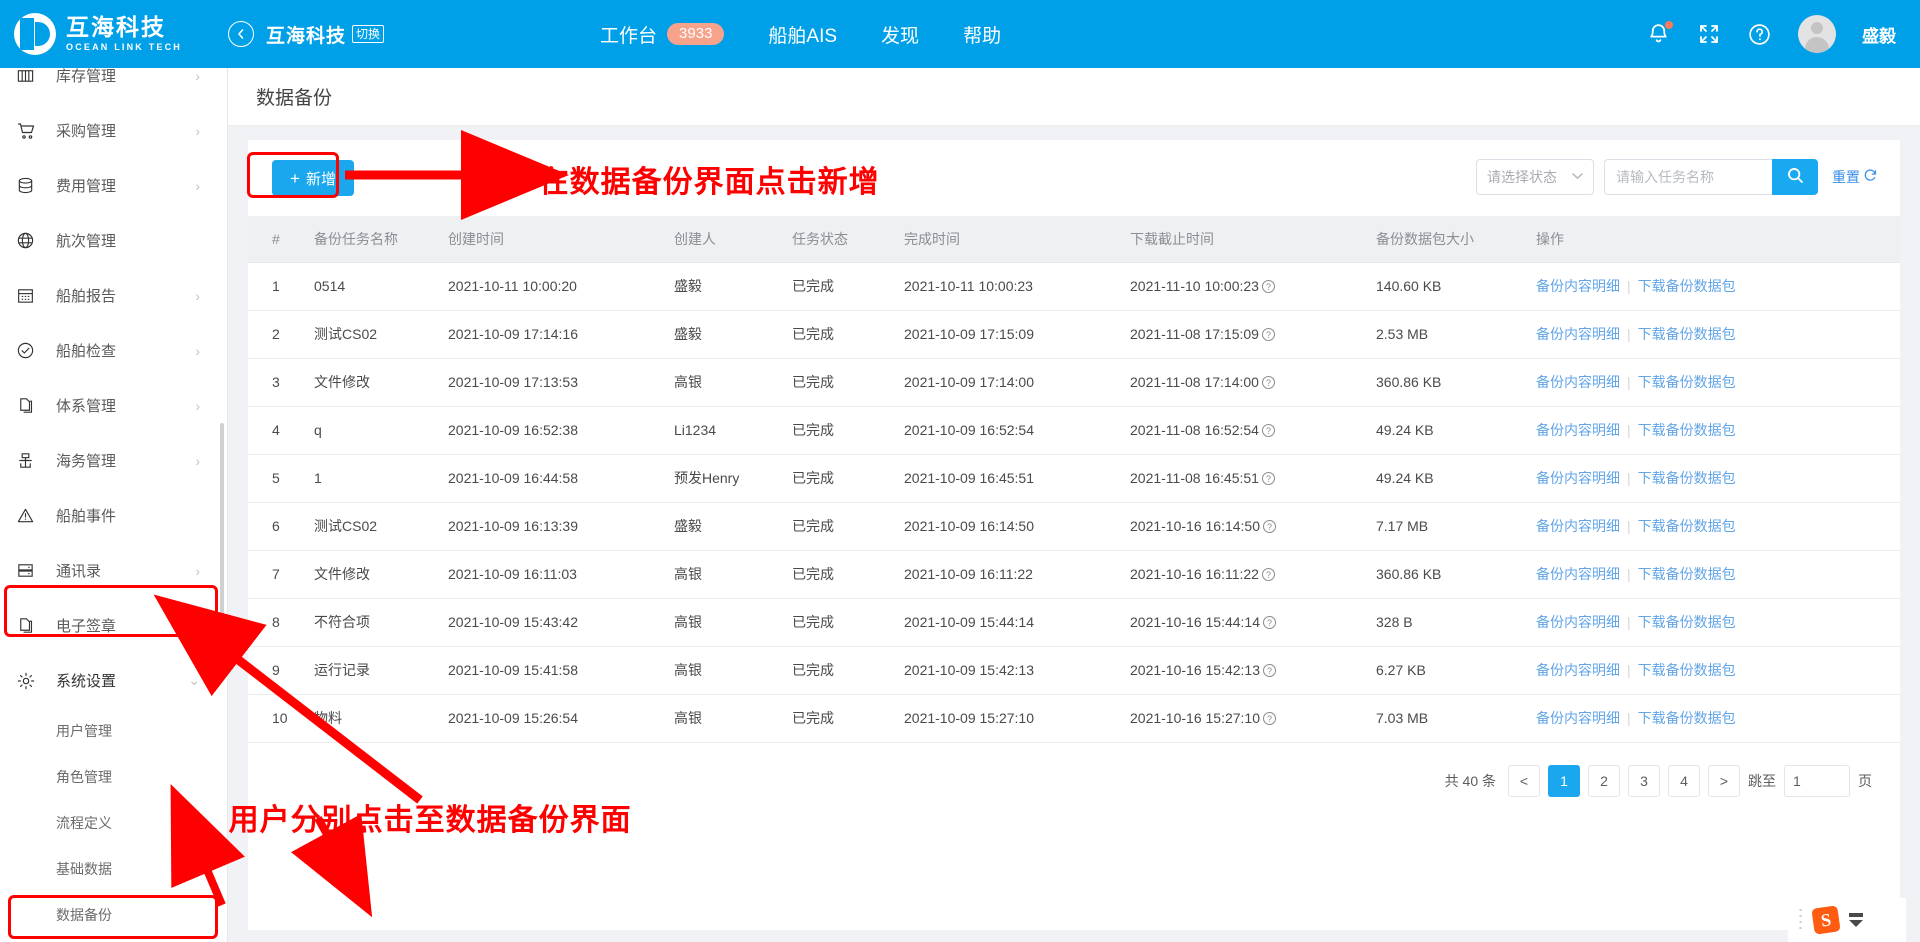 Image resolution: width=1920 pixels, height=942 pixels. Describe the element at coordinates (1535, 177) in the screenshot. I see `status-select: 请选择状态` at that location.